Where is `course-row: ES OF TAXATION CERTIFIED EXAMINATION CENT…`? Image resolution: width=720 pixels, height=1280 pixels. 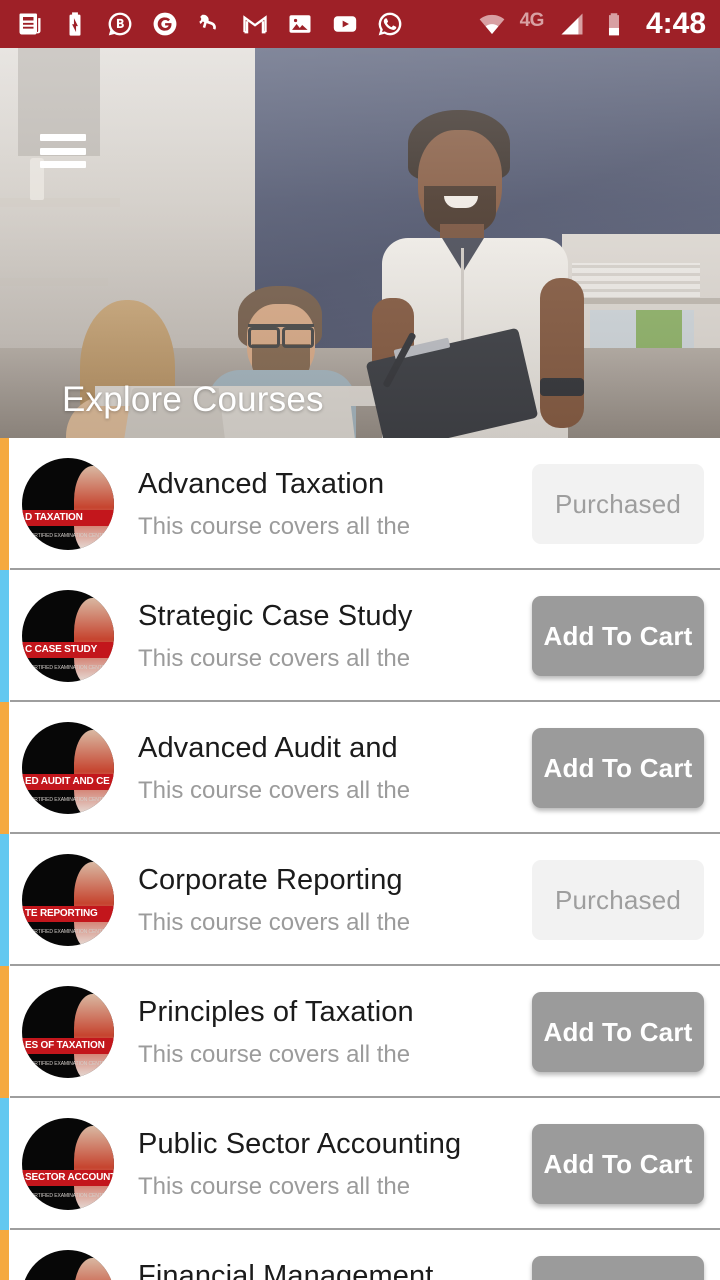
course-row: ES OF TAXATION CERTIFIED EXAMINATION CENT… is located at coordinates (360, 1032).